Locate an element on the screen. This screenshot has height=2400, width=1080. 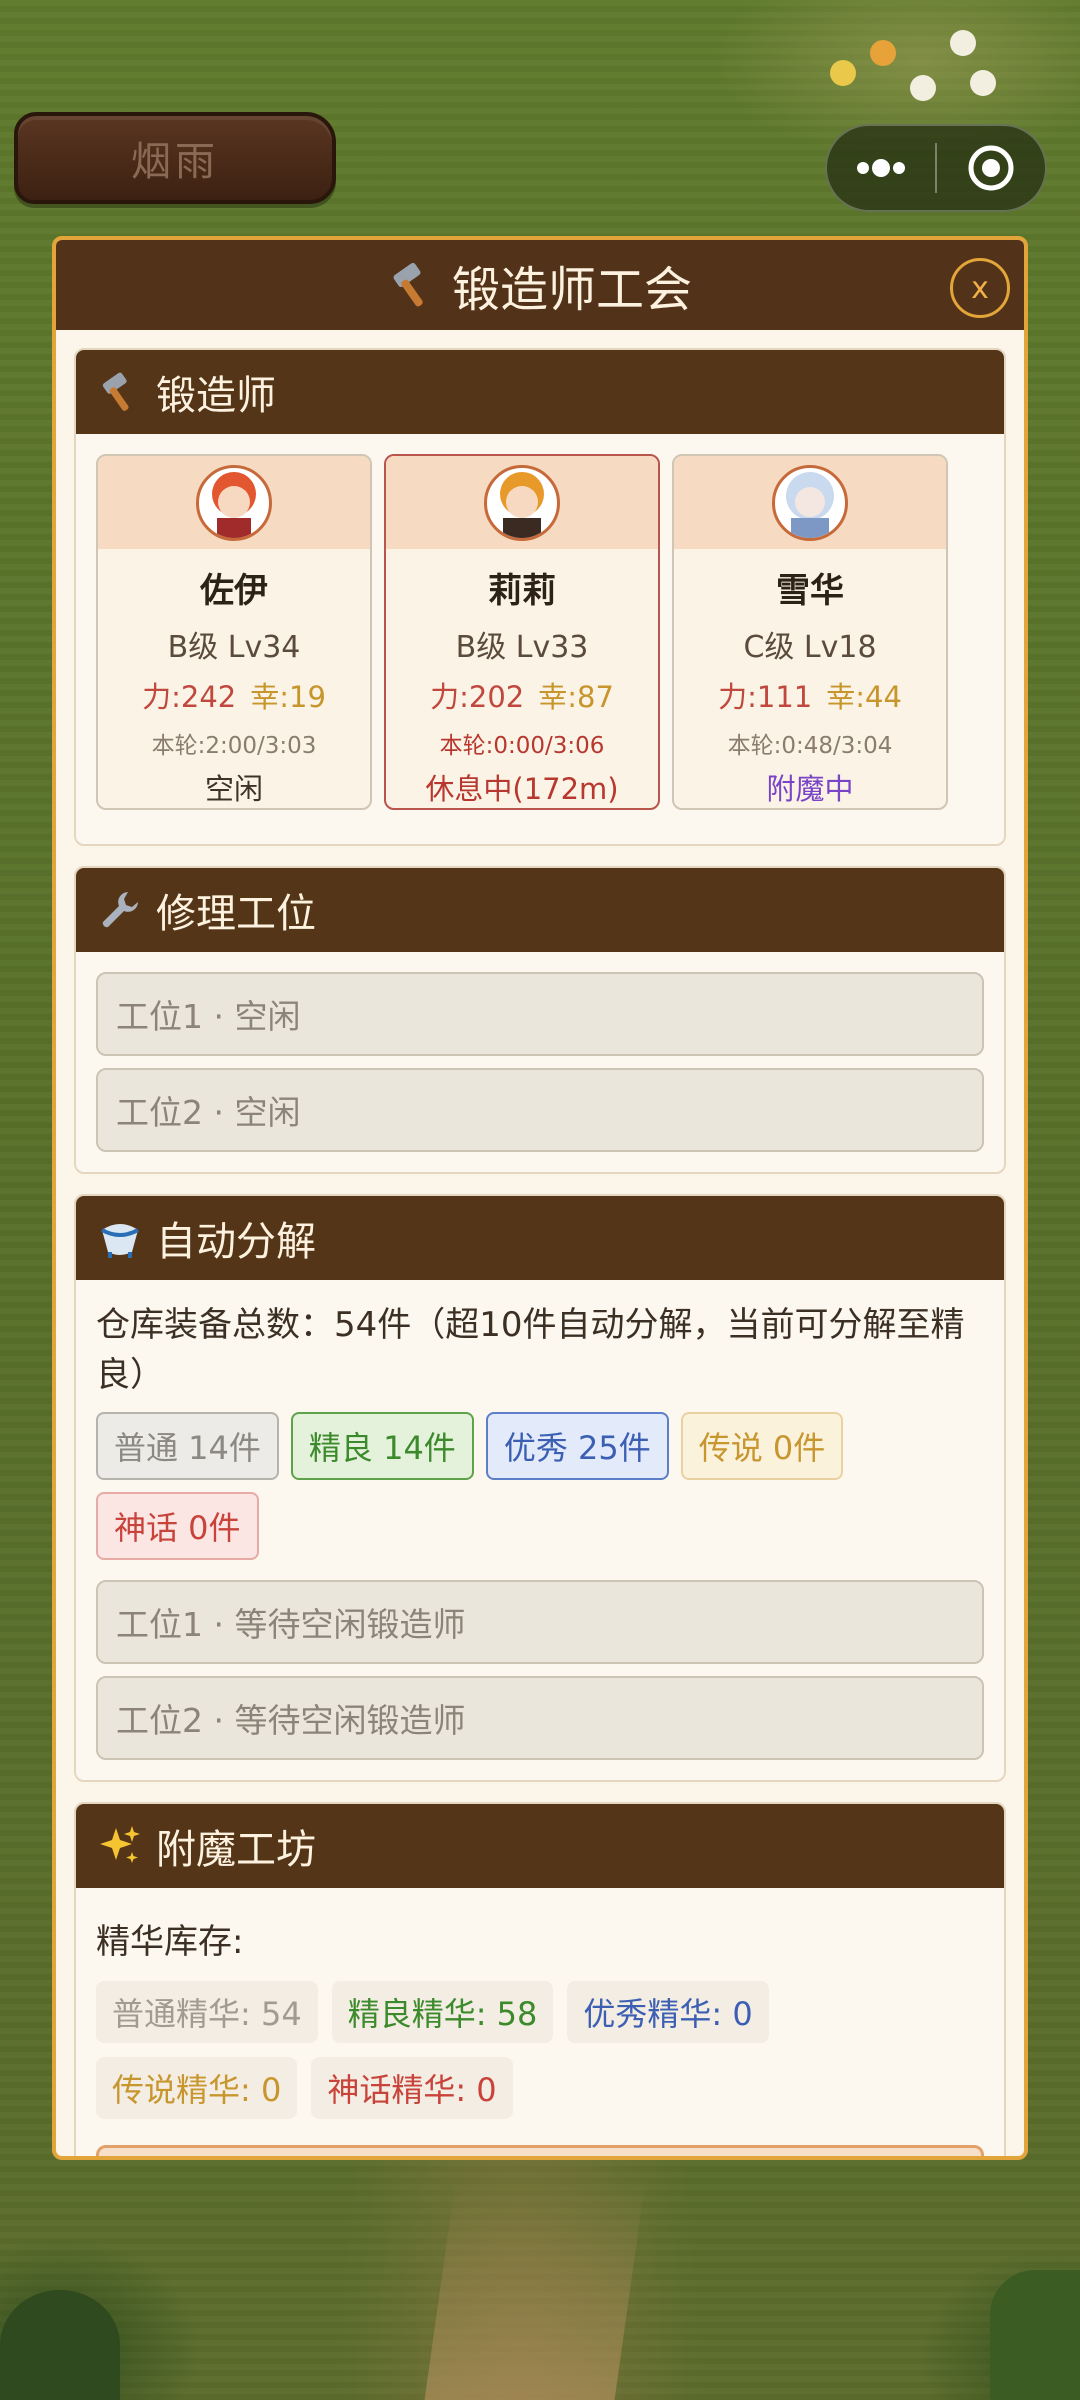
smith-name: 雪华 is located at coordinates (810, 591).